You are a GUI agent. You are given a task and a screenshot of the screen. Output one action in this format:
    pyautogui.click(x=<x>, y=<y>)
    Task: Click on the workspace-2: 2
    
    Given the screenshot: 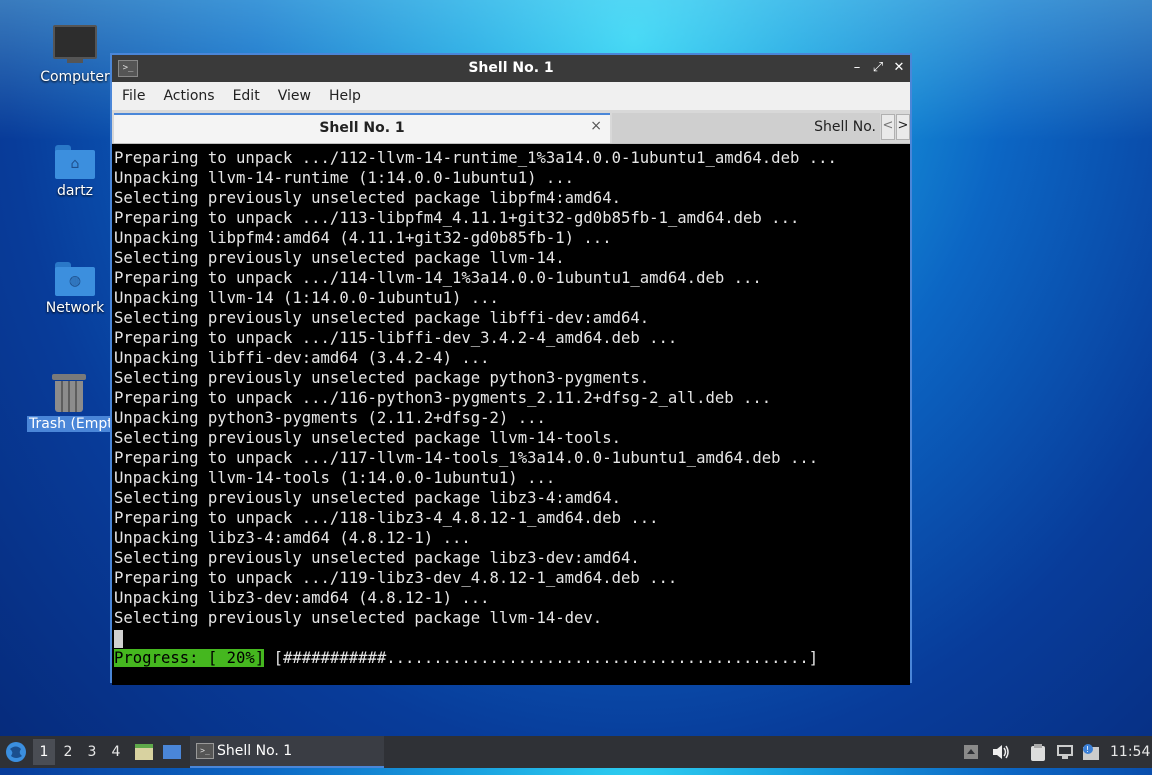 What is the action you would take?
    pyautogui.click(x=68, y=752)
    